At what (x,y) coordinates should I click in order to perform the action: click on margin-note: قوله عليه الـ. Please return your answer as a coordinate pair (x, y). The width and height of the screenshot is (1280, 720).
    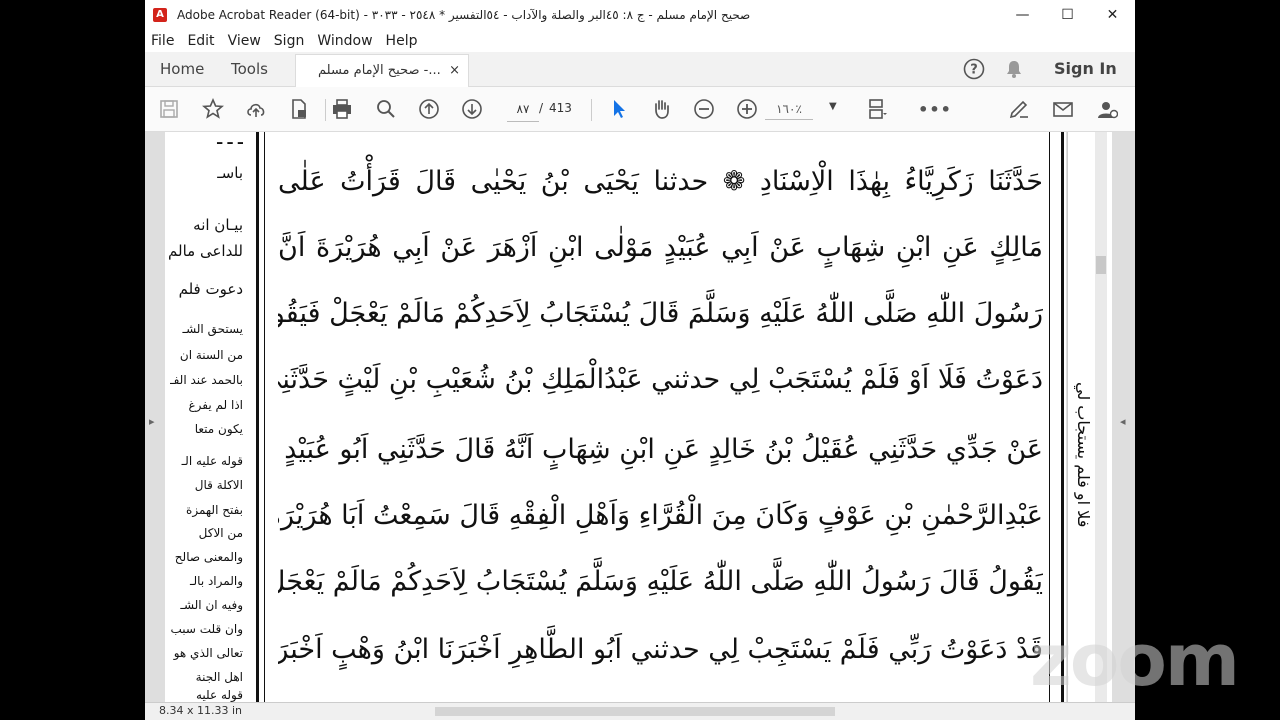
    Looking at the image, I should click on (212, 461).